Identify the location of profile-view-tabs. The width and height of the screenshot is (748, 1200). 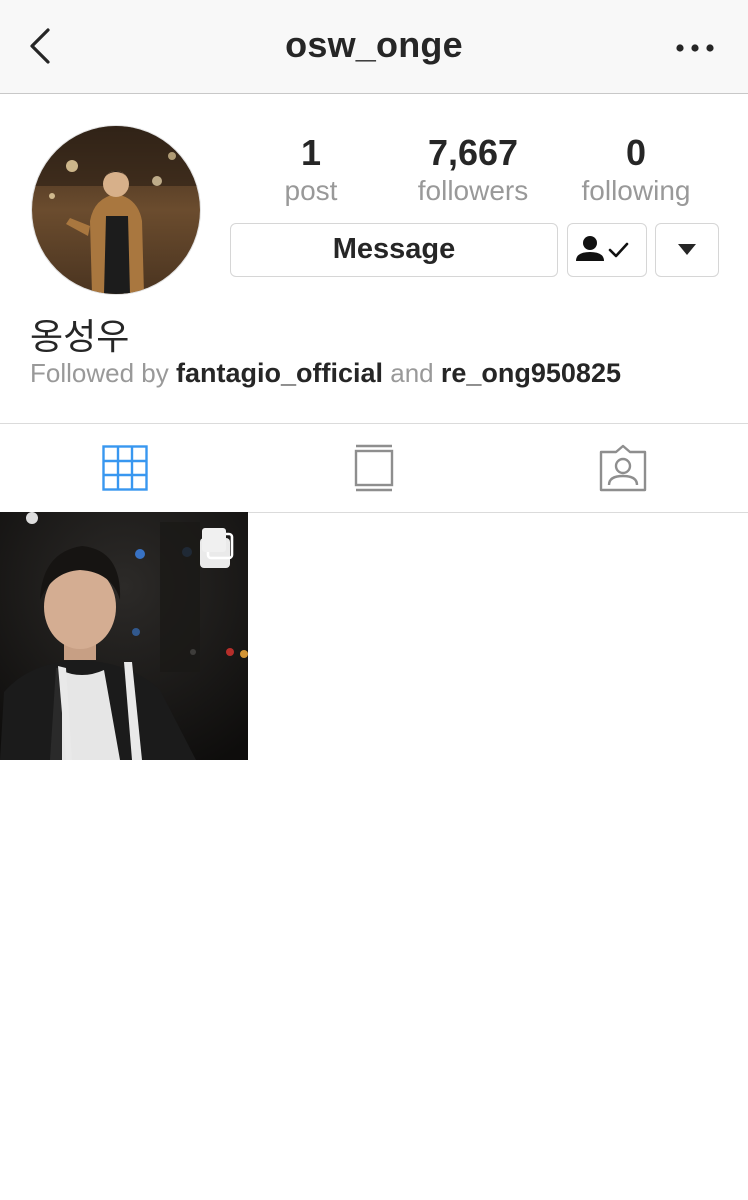
(374, 468).